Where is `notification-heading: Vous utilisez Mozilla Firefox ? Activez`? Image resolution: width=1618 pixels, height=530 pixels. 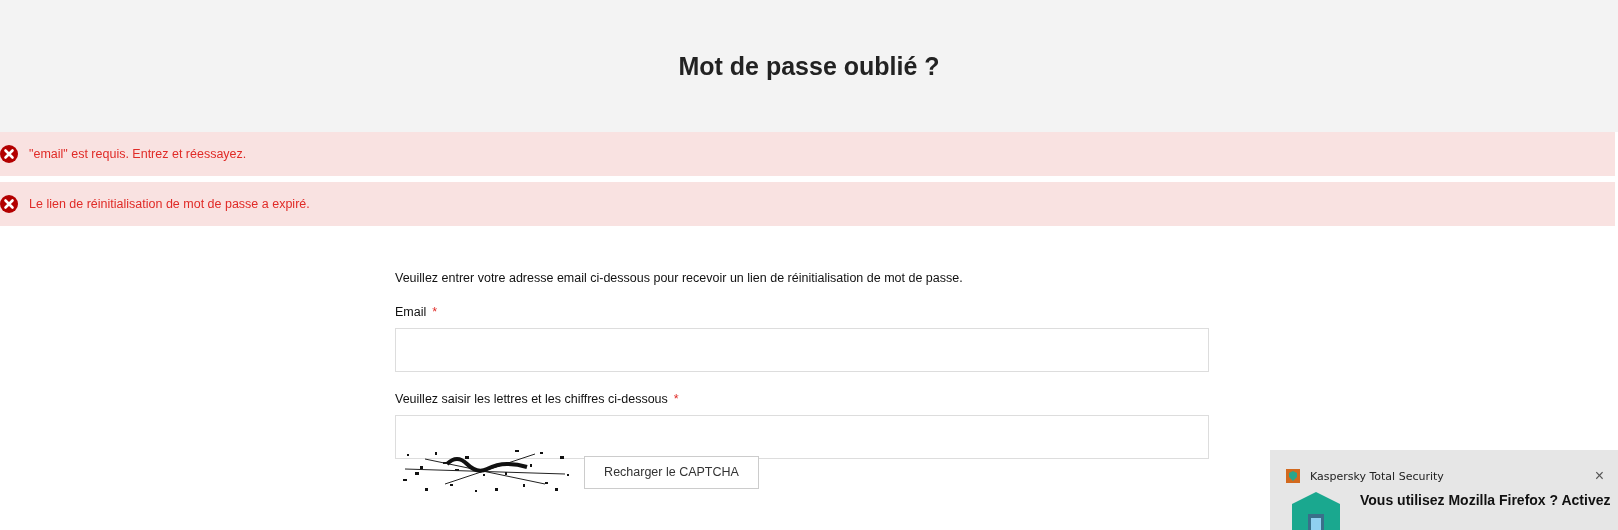 notification-heading: Vous utilisez Mozilla Firefox ? Activez is located at coordinates (1485, 500).